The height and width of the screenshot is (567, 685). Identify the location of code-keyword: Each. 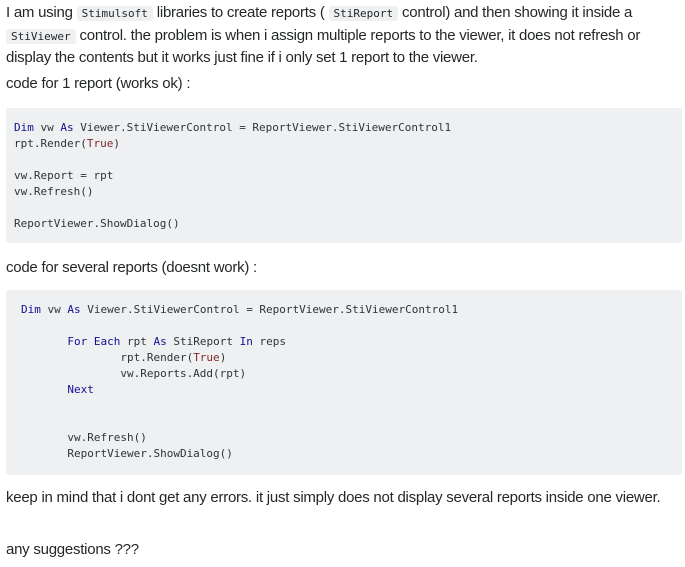
(107, 341).